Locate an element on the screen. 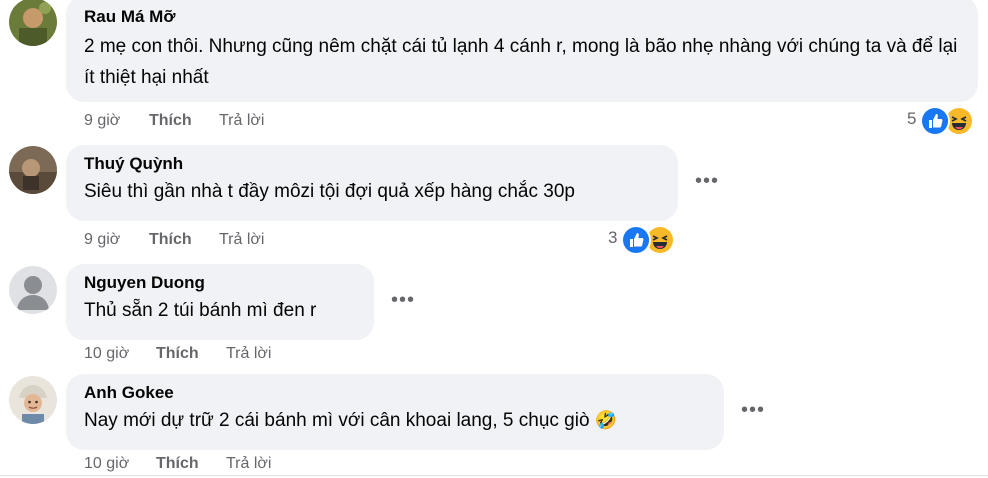 Image resolution: width=988 pixels, height=478 pixels. reaction-count: 5 is located at coordinates (912, 118).